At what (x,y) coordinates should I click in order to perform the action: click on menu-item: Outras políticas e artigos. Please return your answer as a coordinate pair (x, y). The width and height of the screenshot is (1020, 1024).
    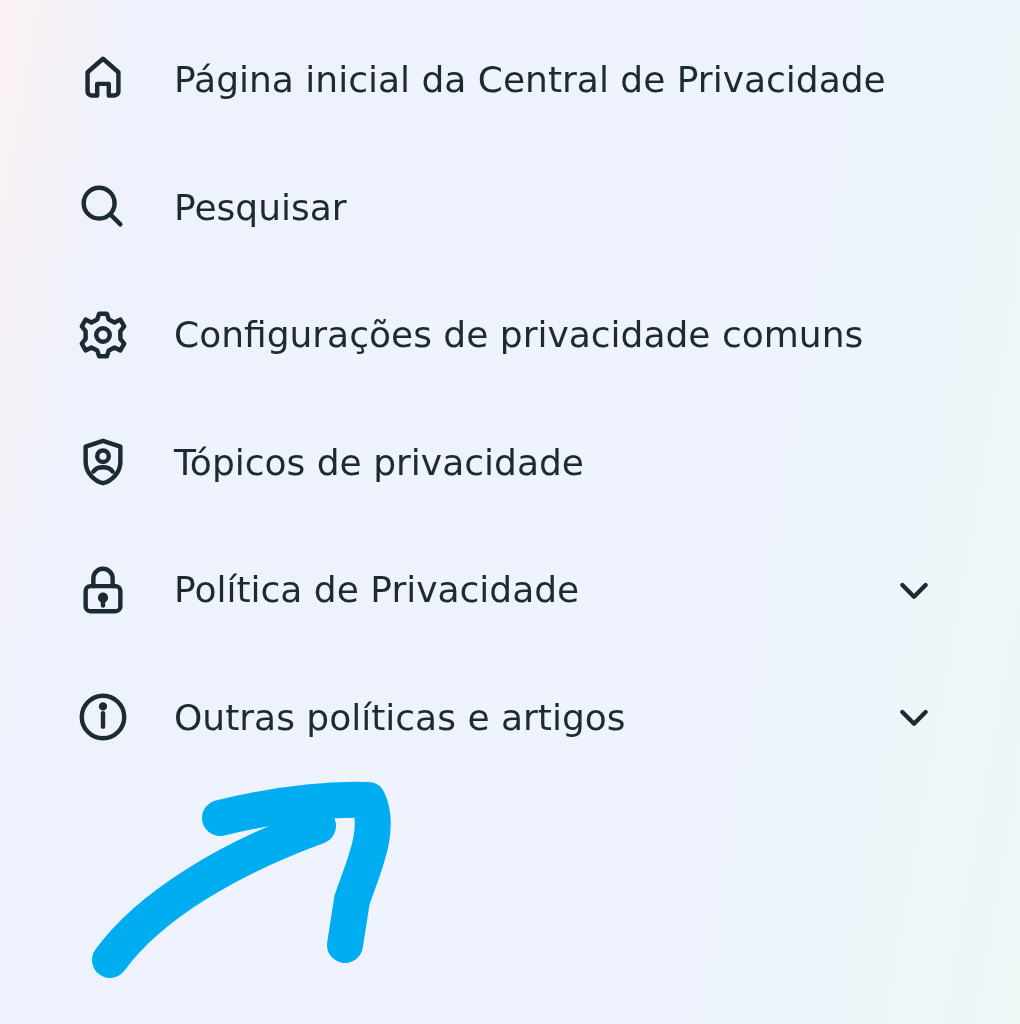
    Looking at the image, I should click on (534, 717).